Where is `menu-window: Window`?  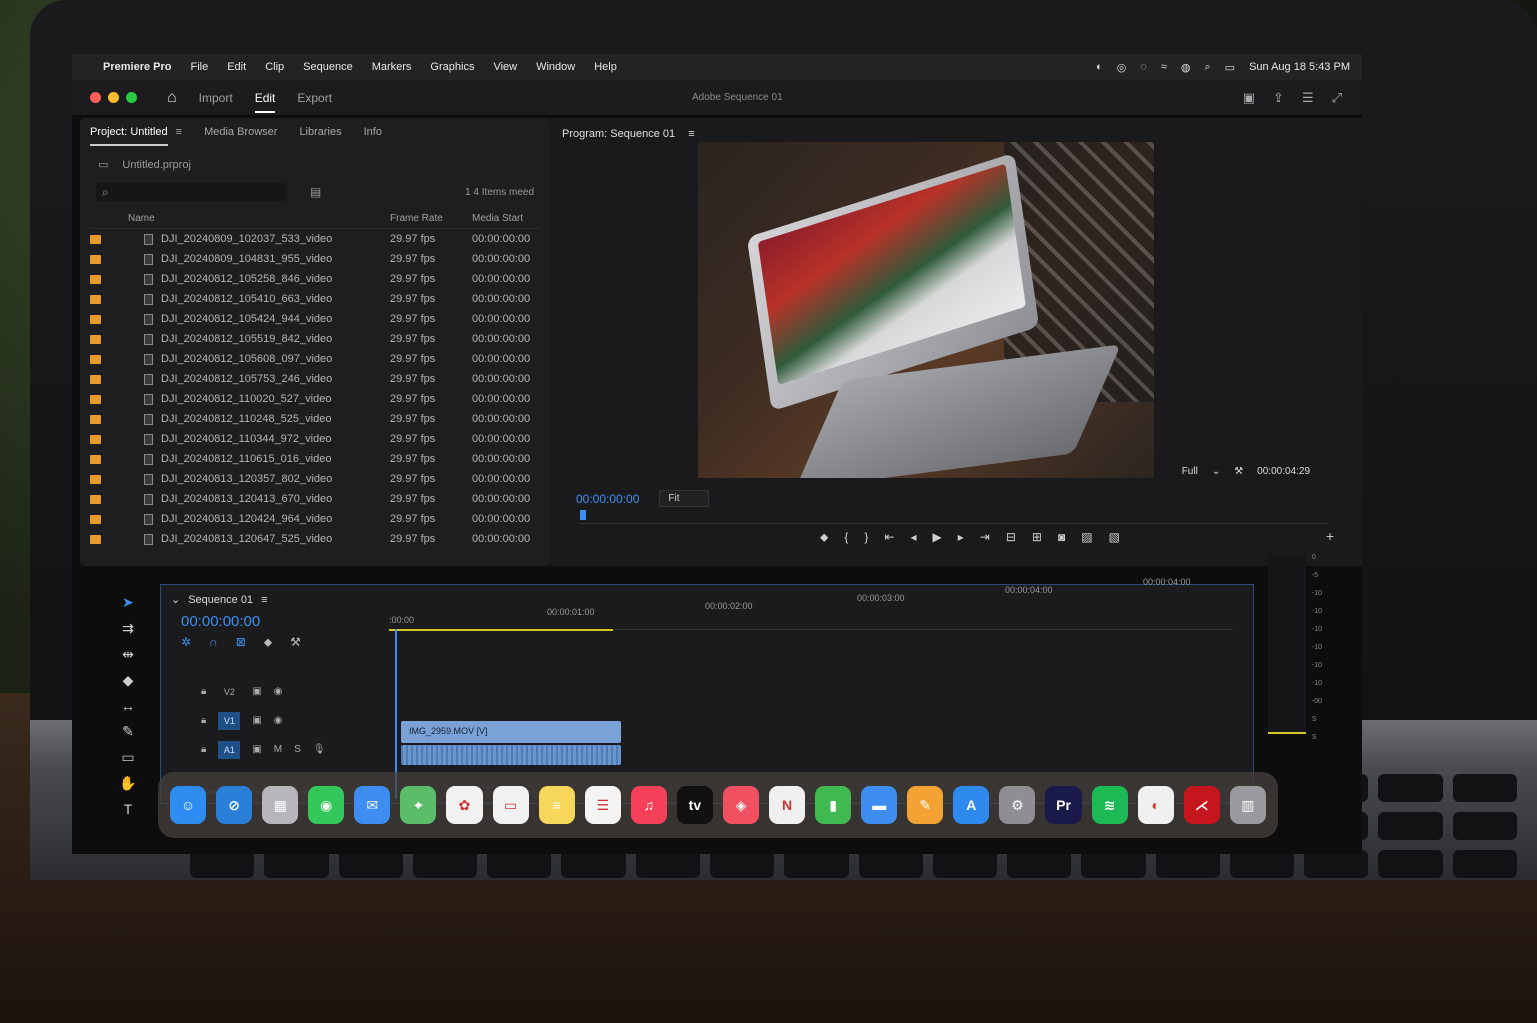 menu-window: Window is located at coordinates (555, 67).